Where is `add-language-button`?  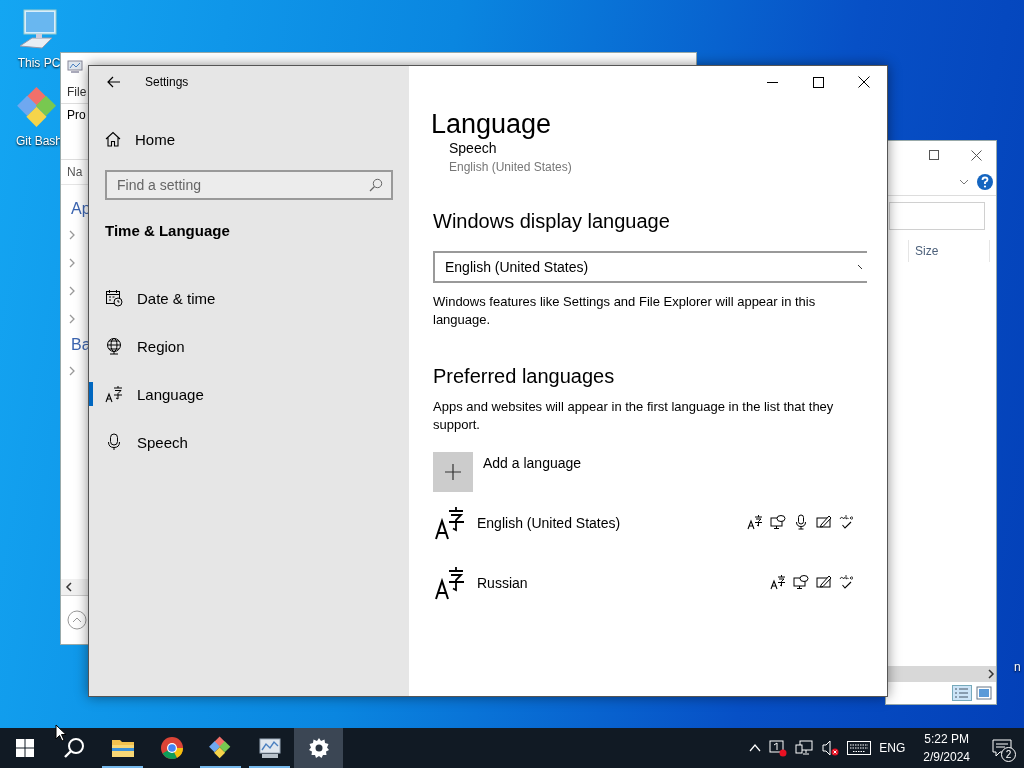
add-language-button is located at coordinates (453, 472).